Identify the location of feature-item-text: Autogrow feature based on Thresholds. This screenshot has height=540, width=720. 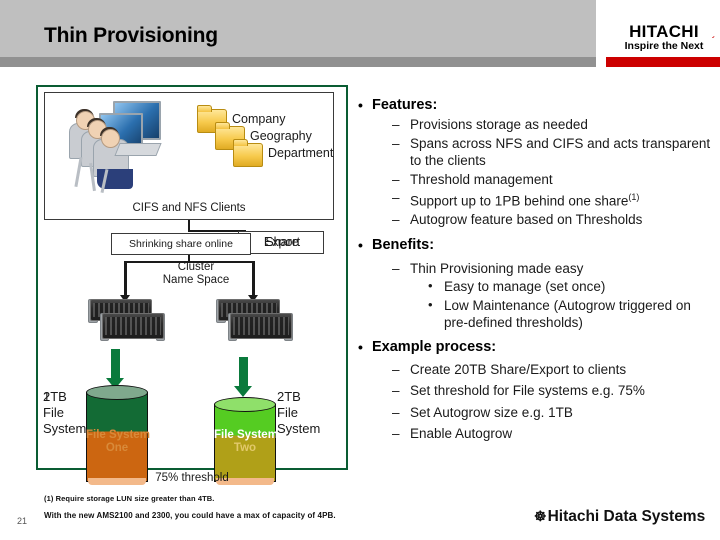
(526, 219).